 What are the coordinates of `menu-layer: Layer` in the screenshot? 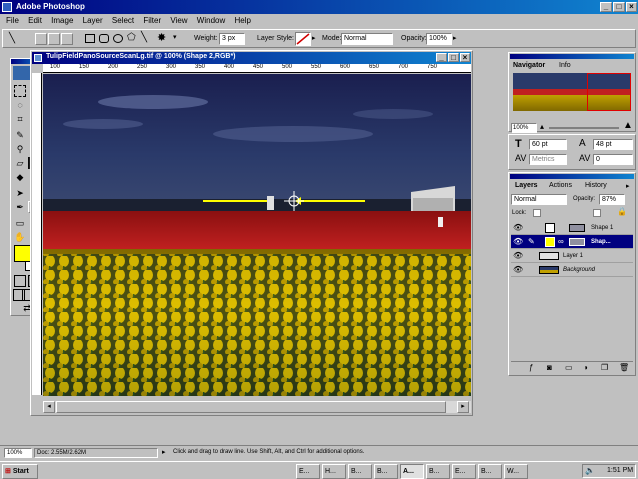 It's located at (93, 20).